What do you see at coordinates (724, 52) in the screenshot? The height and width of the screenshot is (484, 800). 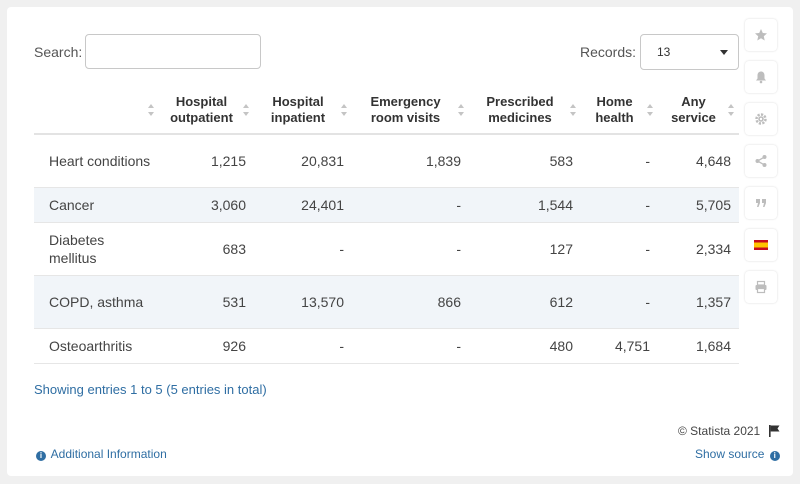 I see `caret-down-icon` at bounding box center [724, 52].